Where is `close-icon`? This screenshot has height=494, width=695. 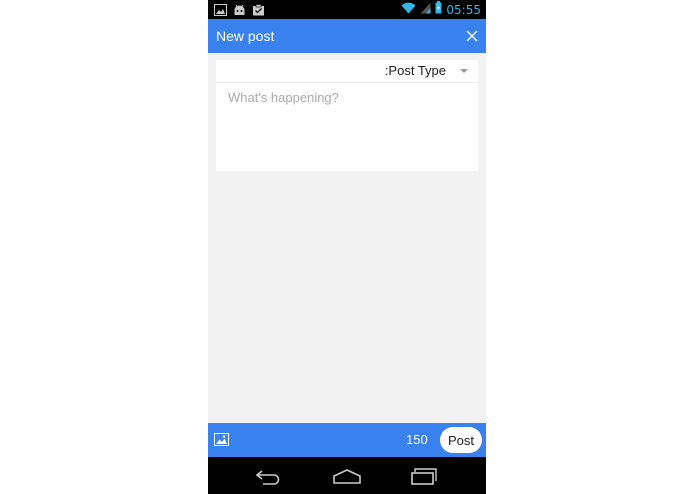 close-icon is located at coordinates (472, 36).